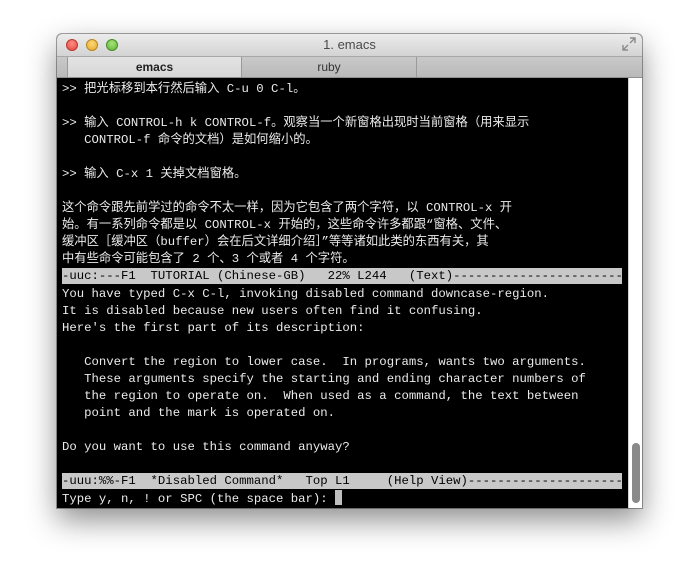  I want to click on tab-bar: emacs ruby, so click(349, 67).